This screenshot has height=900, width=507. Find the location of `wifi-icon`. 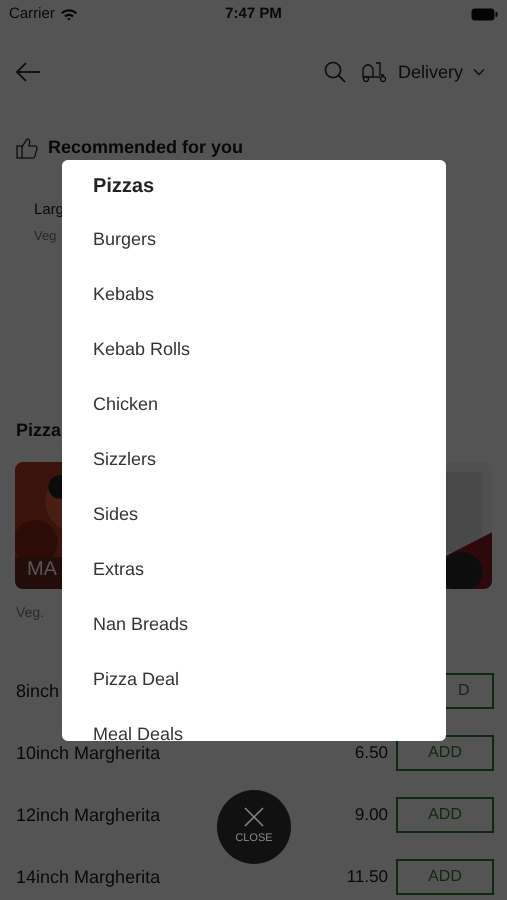

wifi-icon is located at coordinates (69, 14).